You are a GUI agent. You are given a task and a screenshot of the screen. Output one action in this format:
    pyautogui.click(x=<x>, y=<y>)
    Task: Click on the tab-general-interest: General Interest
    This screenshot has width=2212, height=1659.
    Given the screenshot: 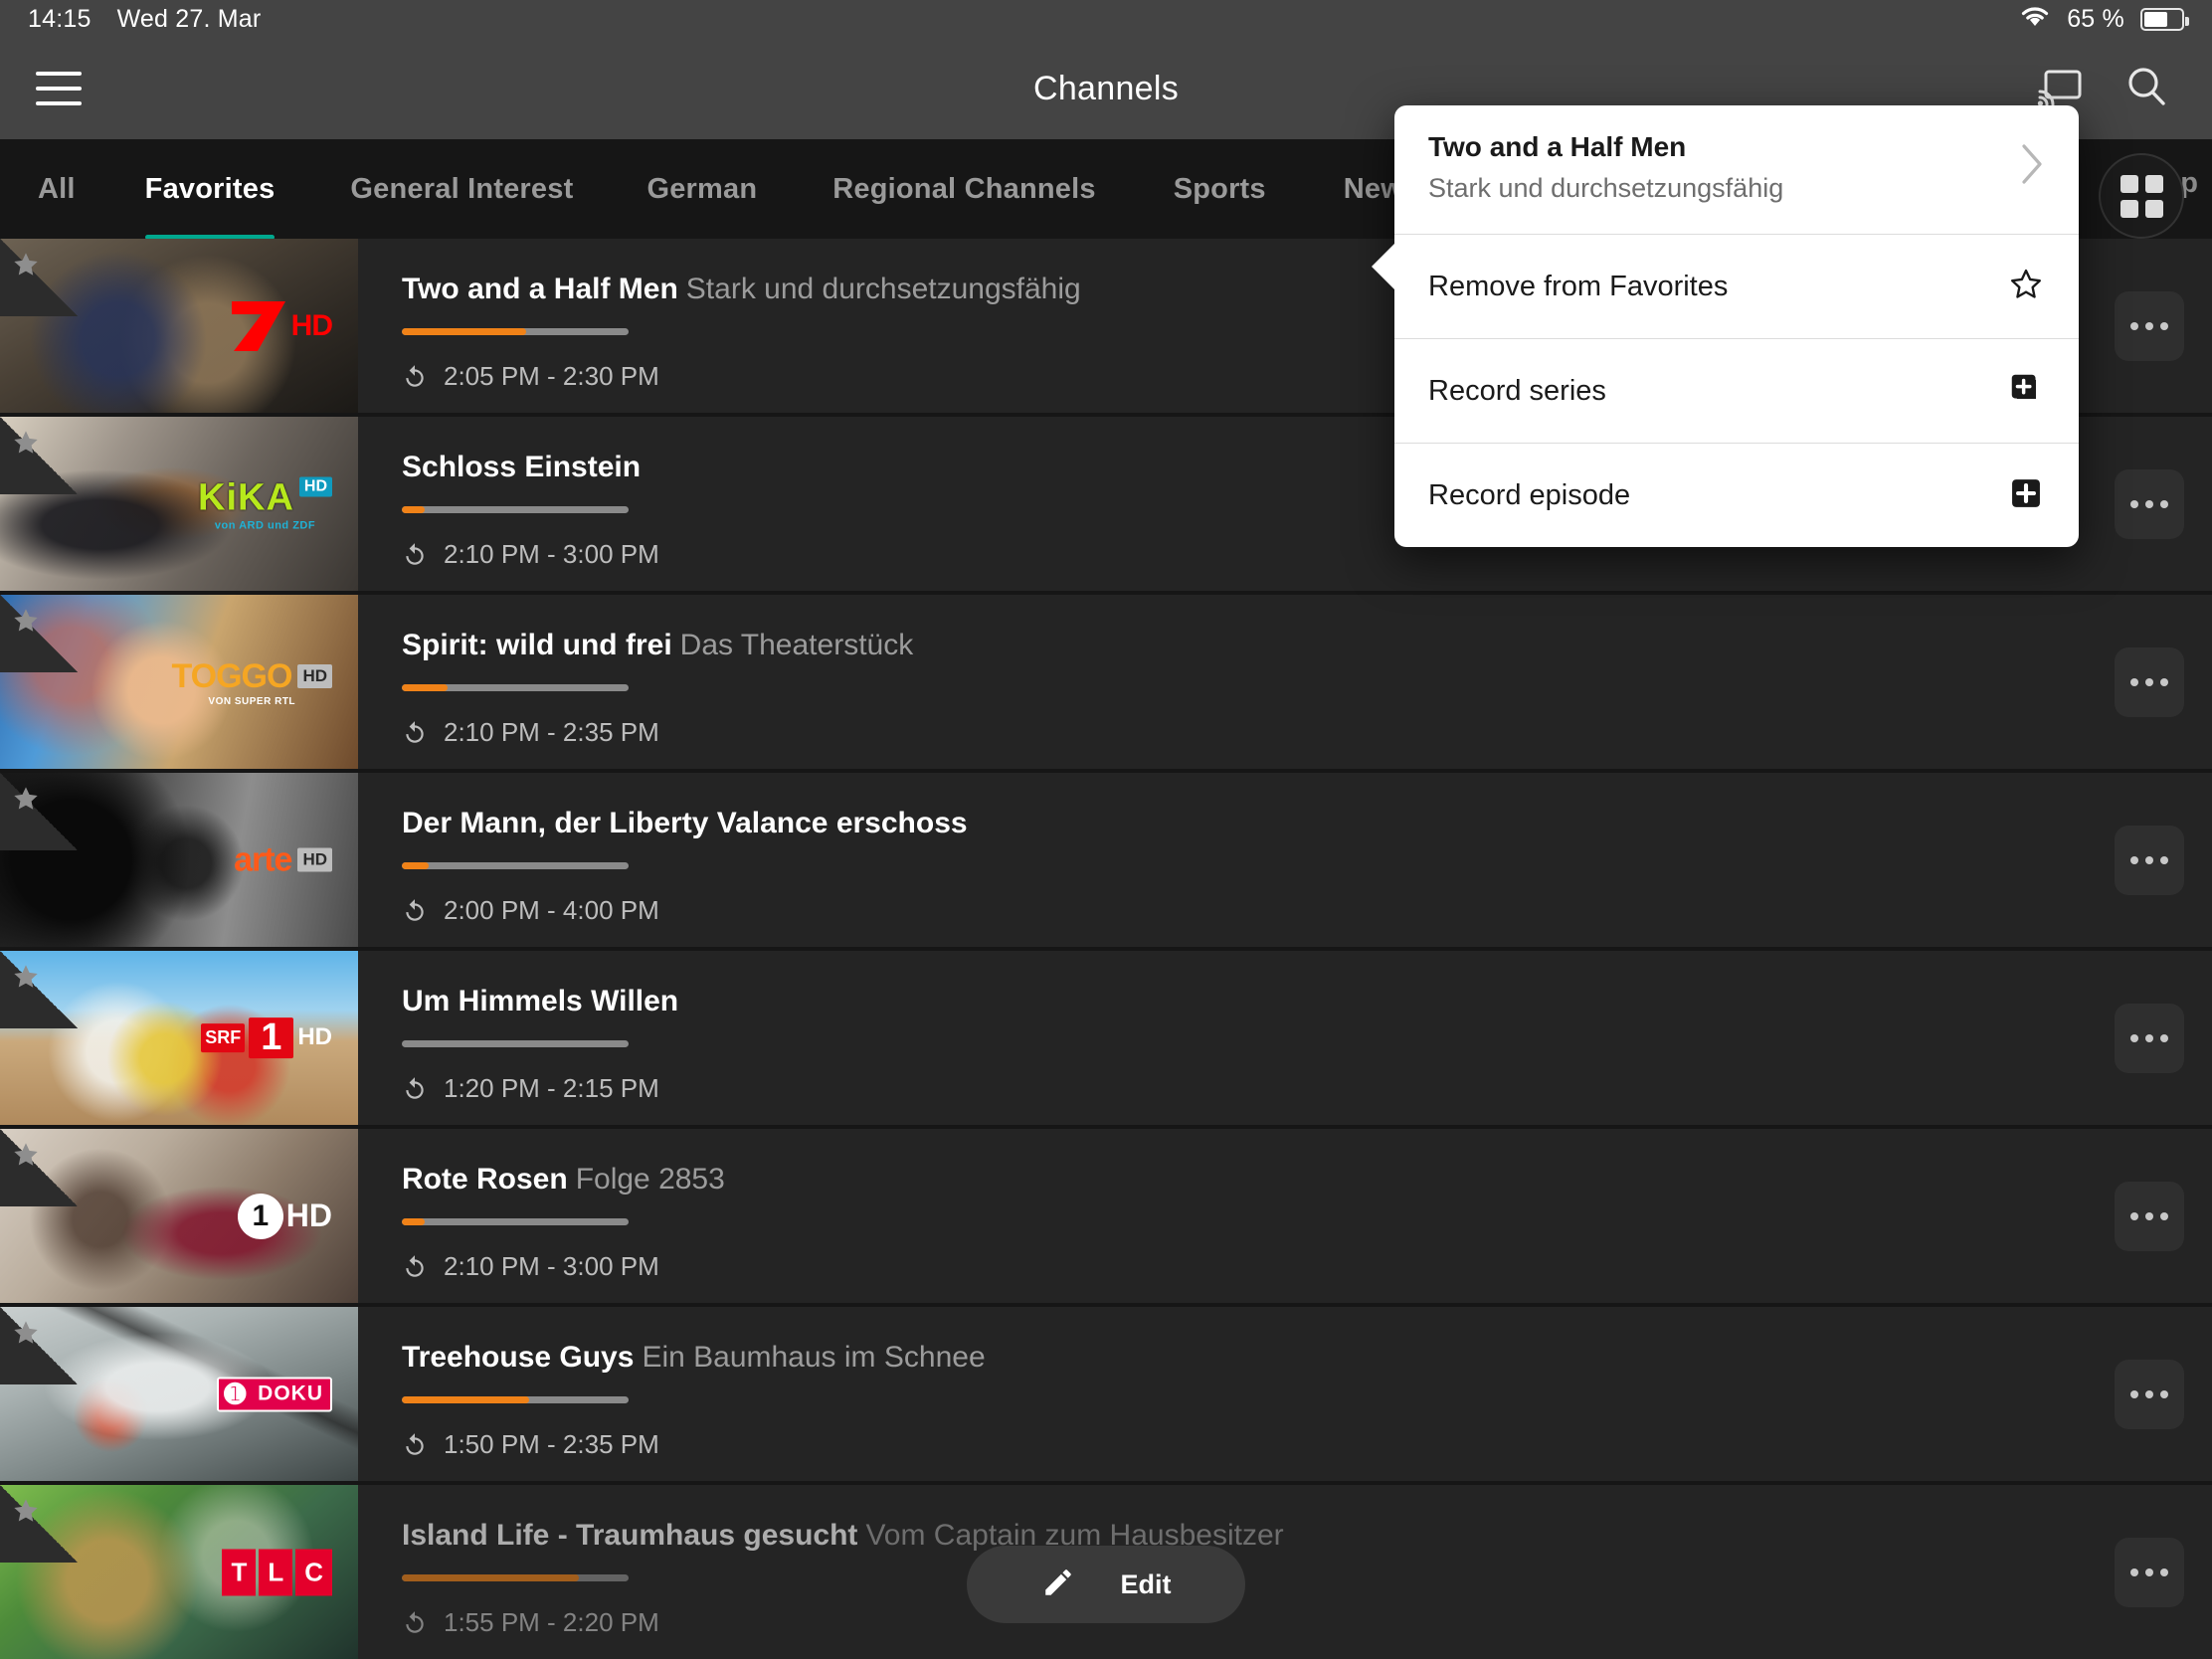 What is the action you would take?
    pyautogui.click(x=461, y=189)
    